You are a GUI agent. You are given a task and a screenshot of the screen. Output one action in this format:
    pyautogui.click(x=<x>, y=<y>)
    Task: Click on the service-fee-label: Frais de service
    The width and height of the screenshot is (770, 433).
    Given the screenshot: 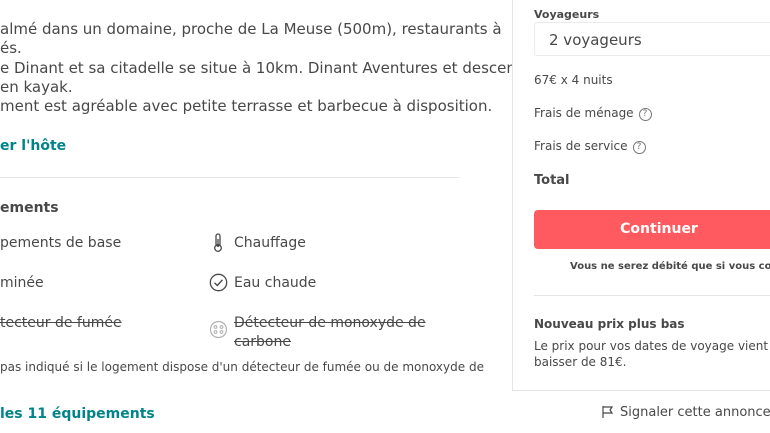 What is the action you would take?
    pyautogui.click(x=581, y=146)
    